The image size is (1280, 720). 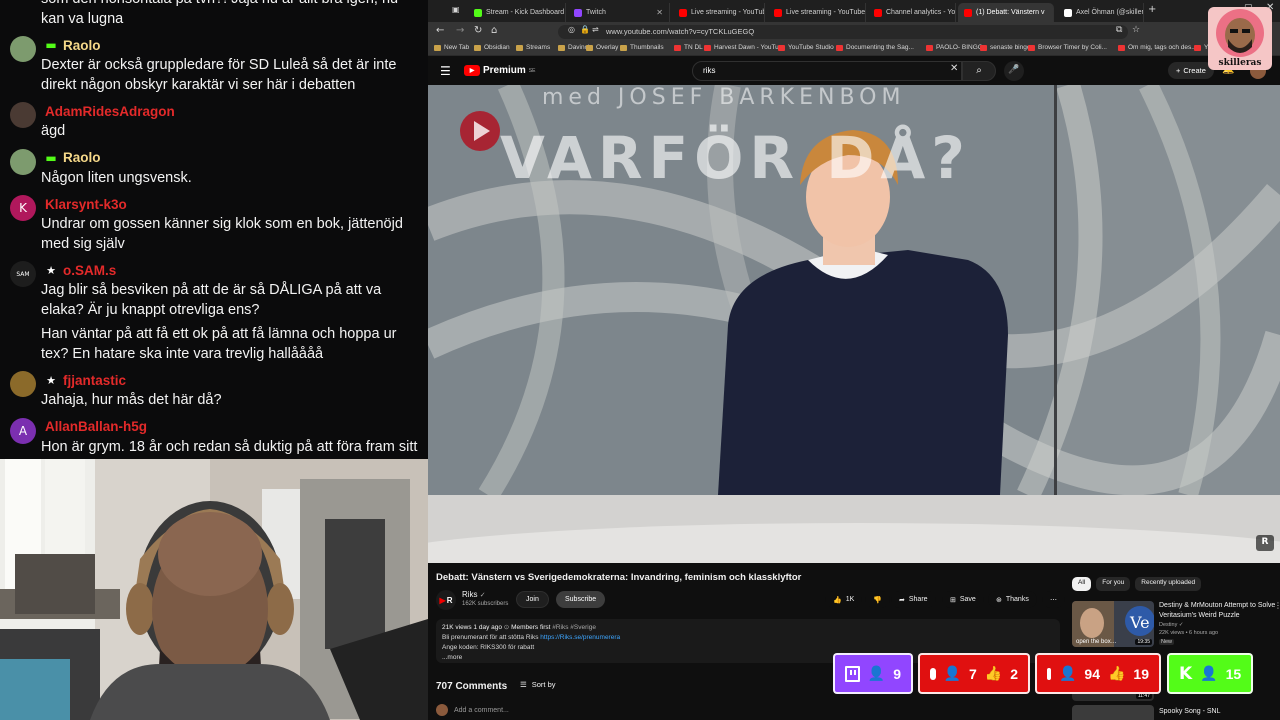 I want to click on forward-icon: →, so click(x=460, y=30).